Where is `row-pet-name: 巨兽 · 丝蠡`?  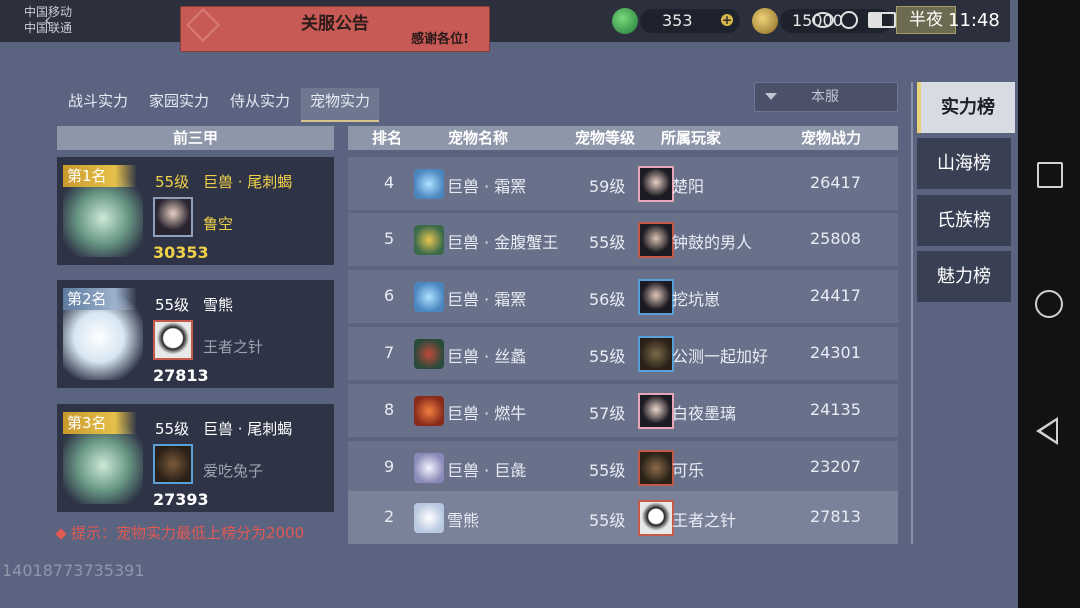 row-pet-name: 巨兽 · 丝蠡 is located at coordinates (487, 356).